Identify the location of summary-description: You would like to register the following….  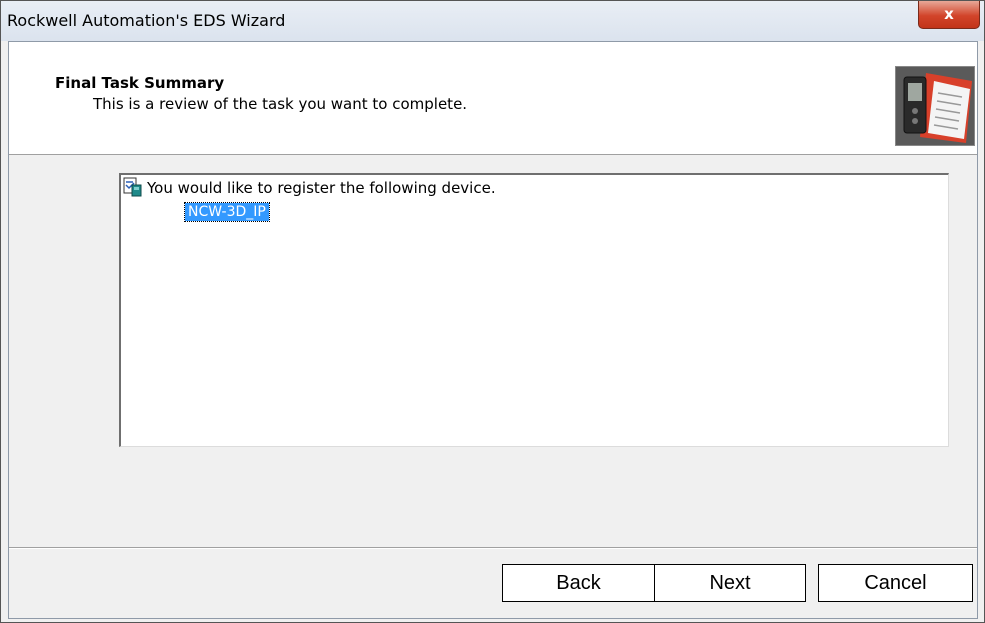
(321, 188).